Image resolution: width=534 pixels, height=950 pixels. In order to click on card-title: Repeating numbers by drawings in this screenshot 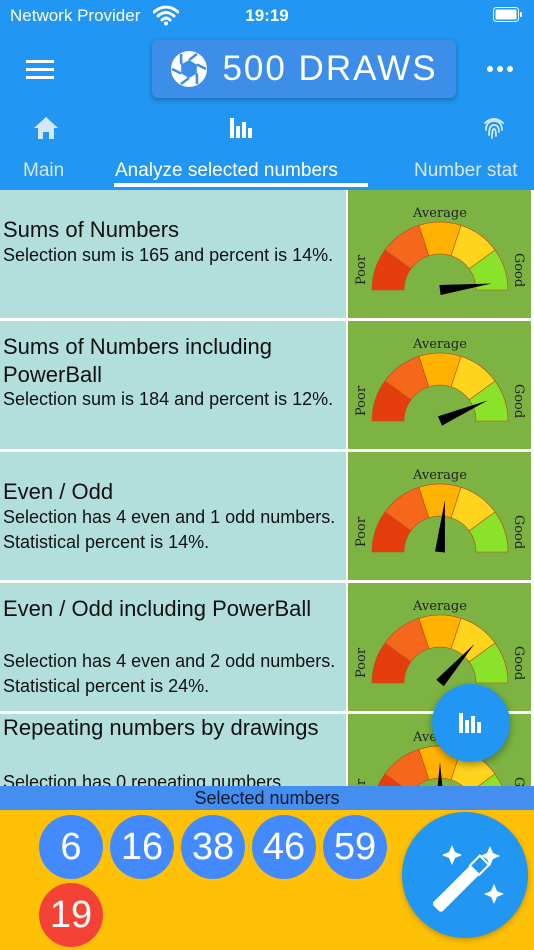, I will do `click(161, 727)`.